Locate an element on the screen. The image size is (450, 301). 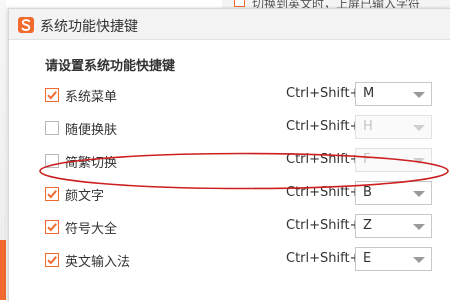
key-select-english-ime: E is located at coordinates (393, 259).